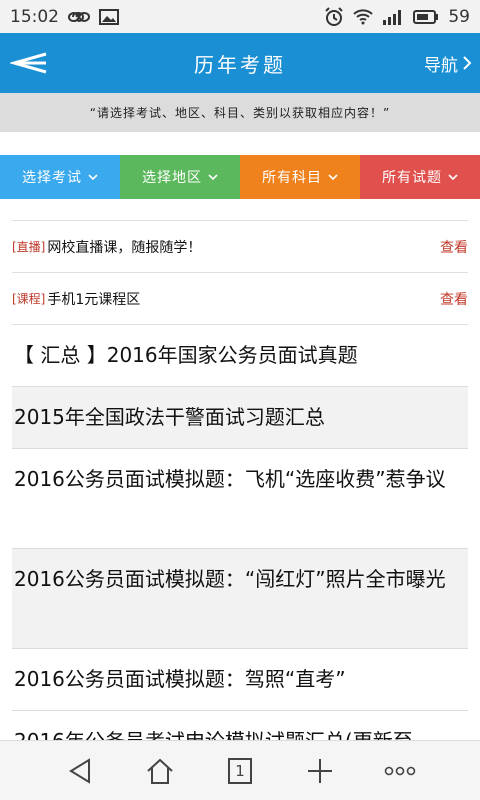  I want to click on filter-subject: 所有科目, so click(300, 177).